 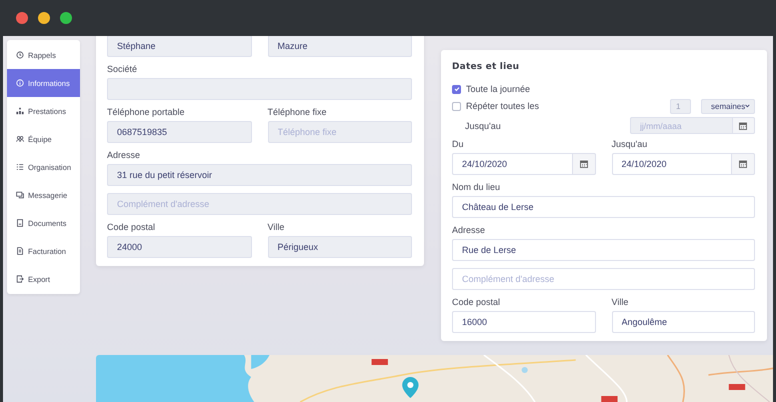 I want to click on input-field: Périgueux, so click(x=340, y=247).